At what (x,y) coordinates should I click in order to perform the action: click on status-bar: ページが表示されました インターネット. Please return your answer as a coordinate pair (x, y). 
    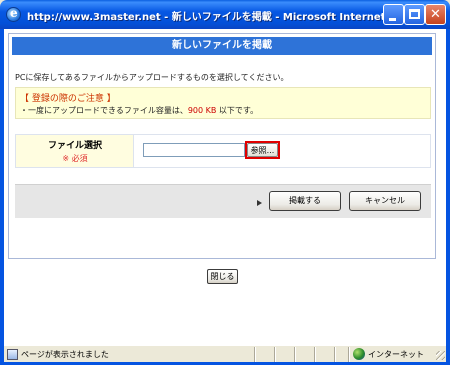
    Looking at the image, I should click on (225, 353).